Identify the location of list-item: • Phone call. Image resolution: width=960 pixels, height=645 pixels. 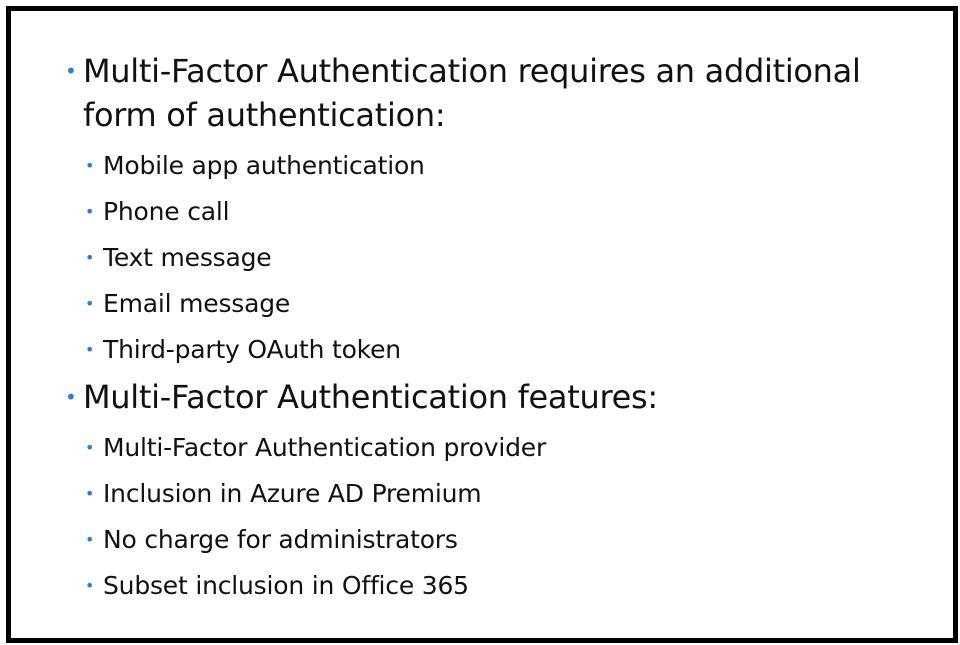
(508, 212).